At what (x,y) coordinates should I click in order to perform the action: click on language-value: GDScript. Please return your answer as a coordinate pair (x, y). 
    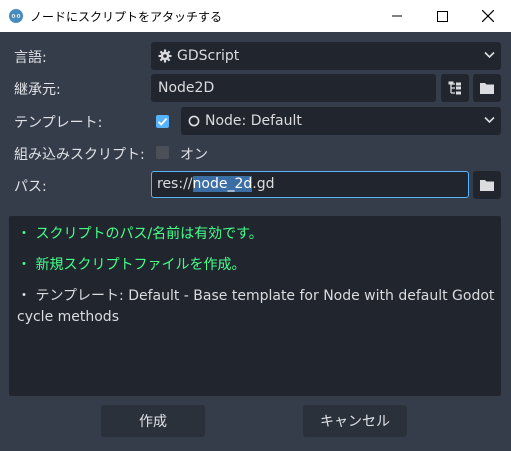
    Looking at the image, I should click on (208, 56).